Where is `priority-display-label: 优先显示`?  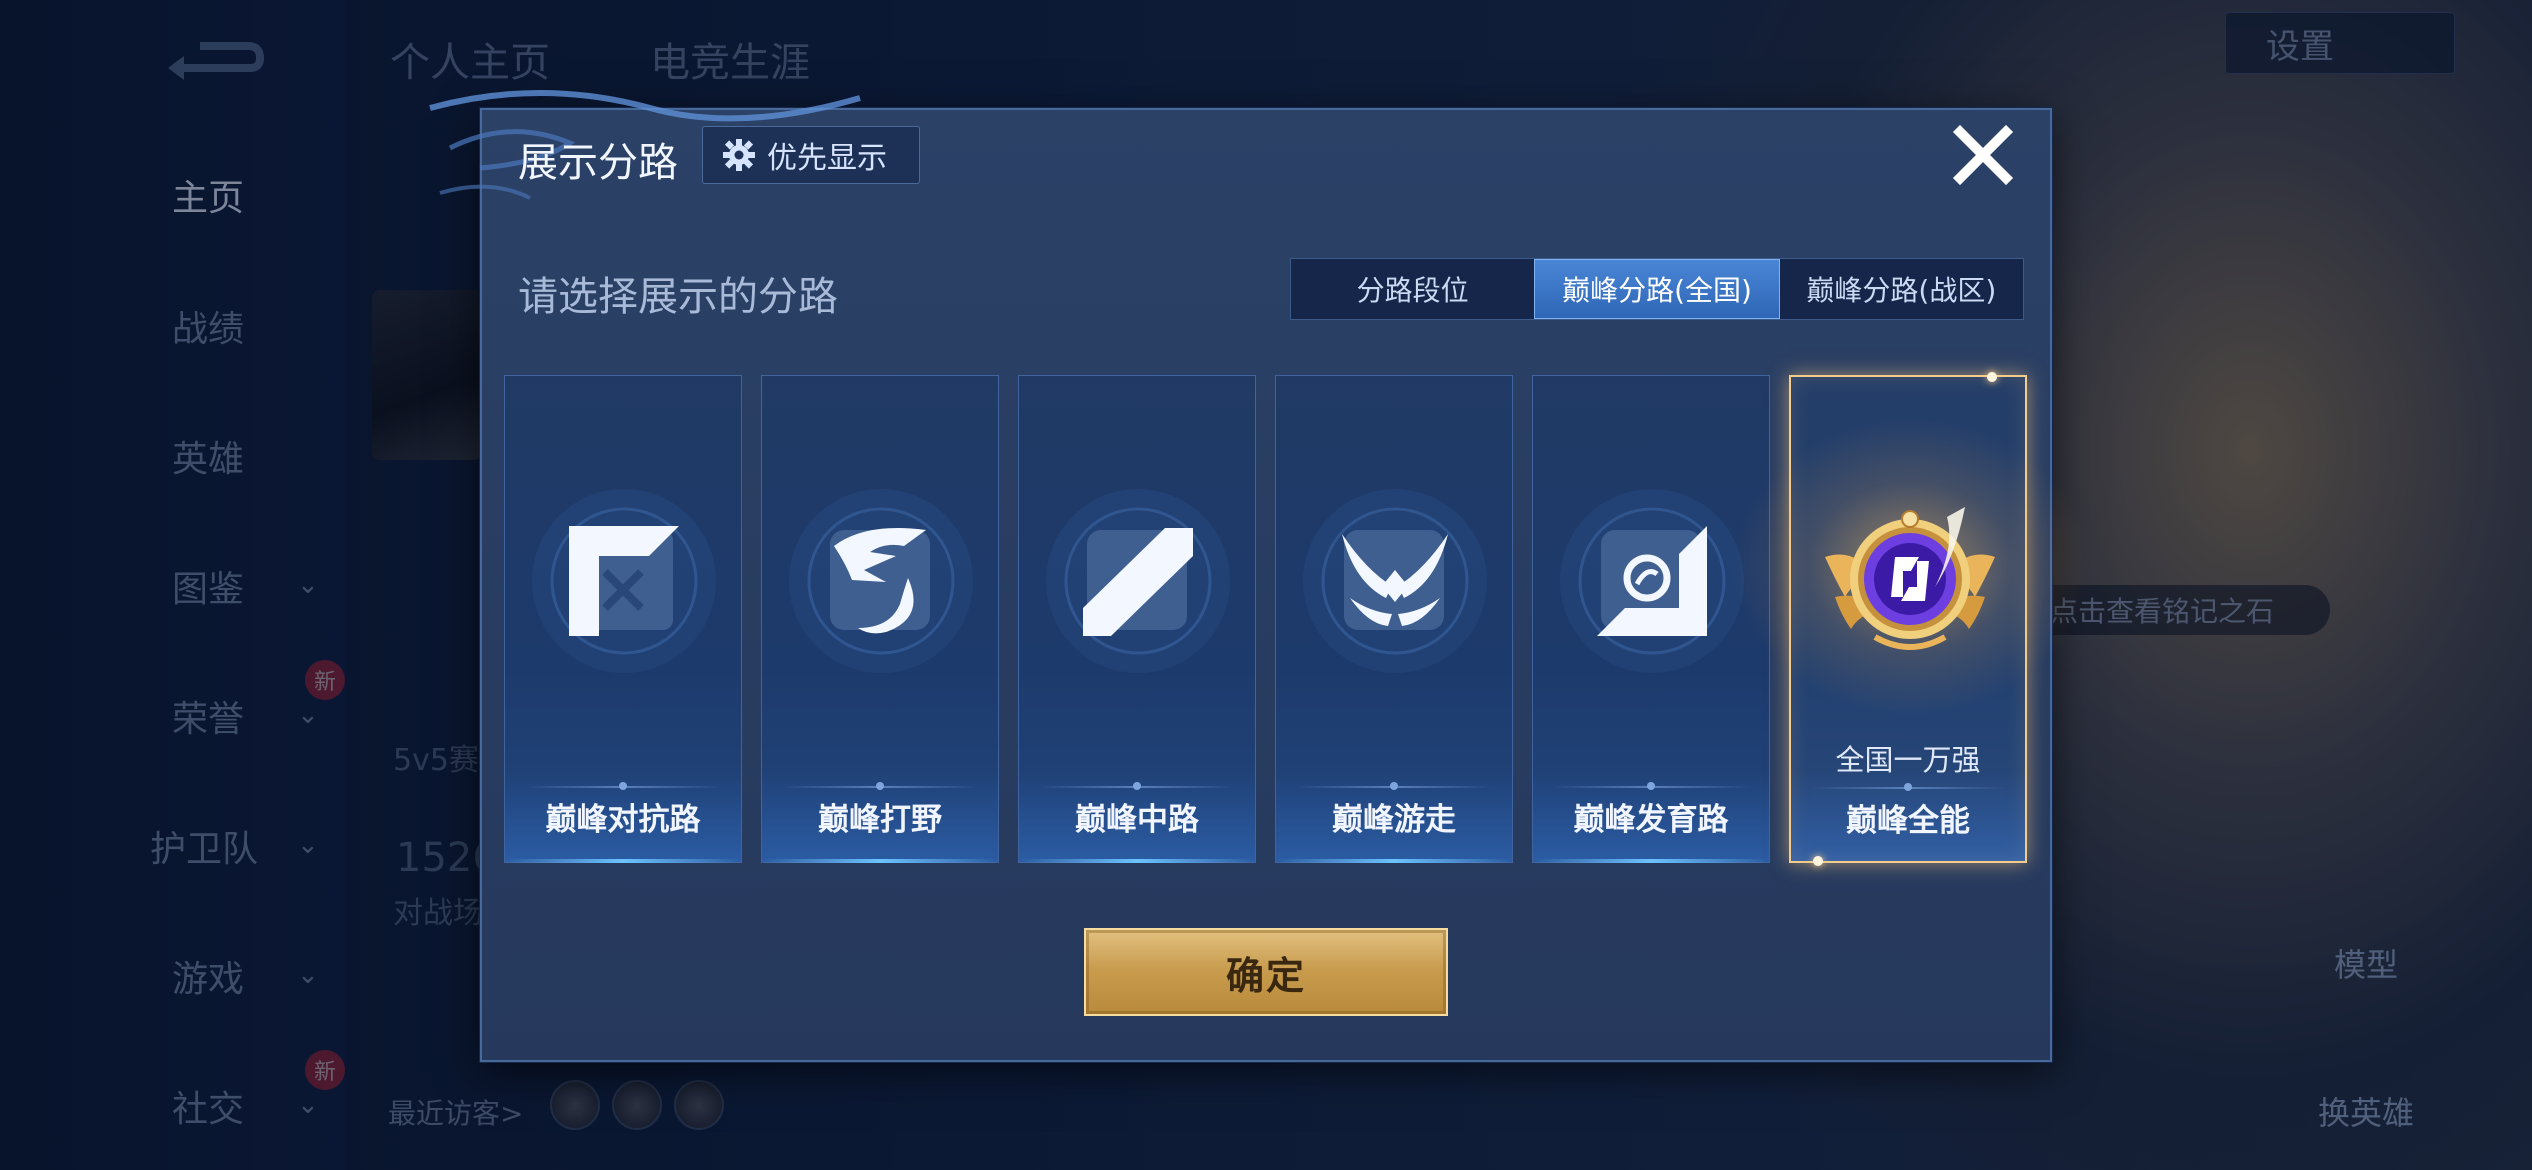 priority-display-label: 优先显示 is located at coordinates (827, 158).